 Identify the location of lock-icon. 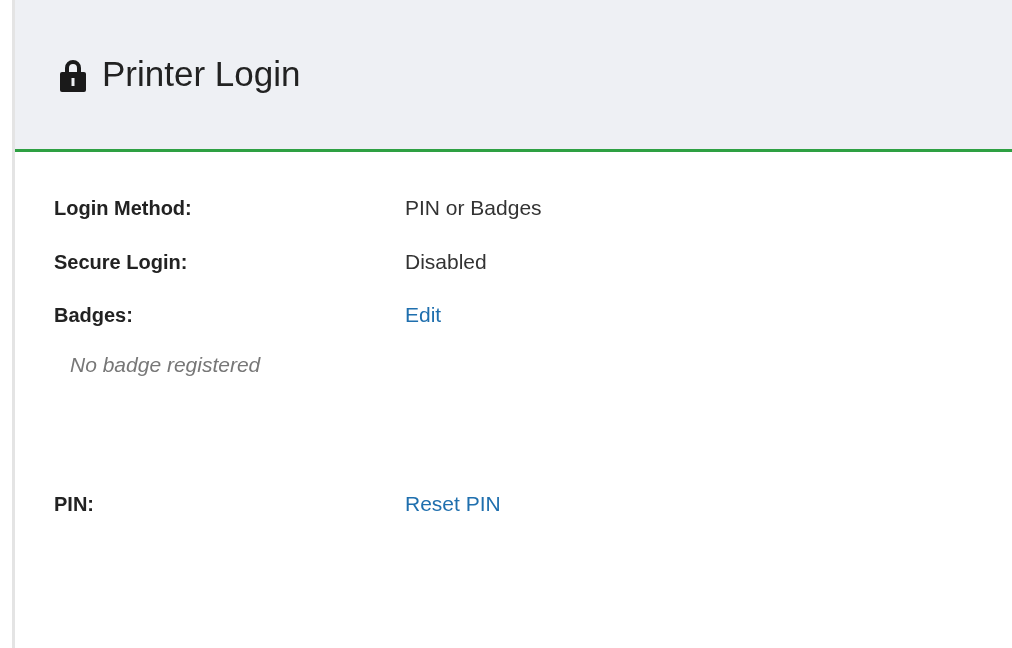
(73, 74).